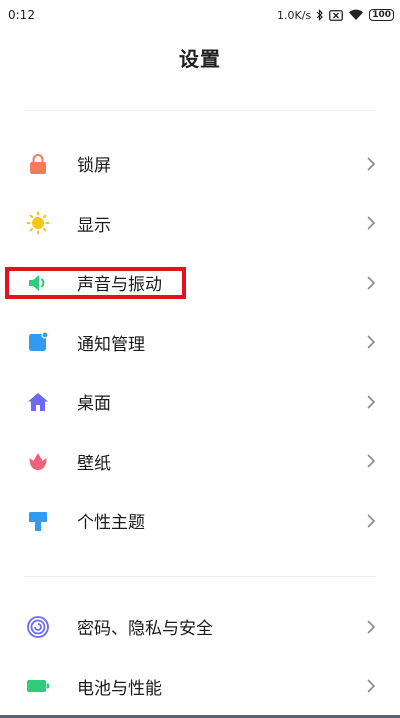 The width and height of the screenshot is (400, 718). What do you see at coordinates (200, 402) in the screenshot?
I see `settings-item-desktop: 桌面` at bounding box center [200, 402].